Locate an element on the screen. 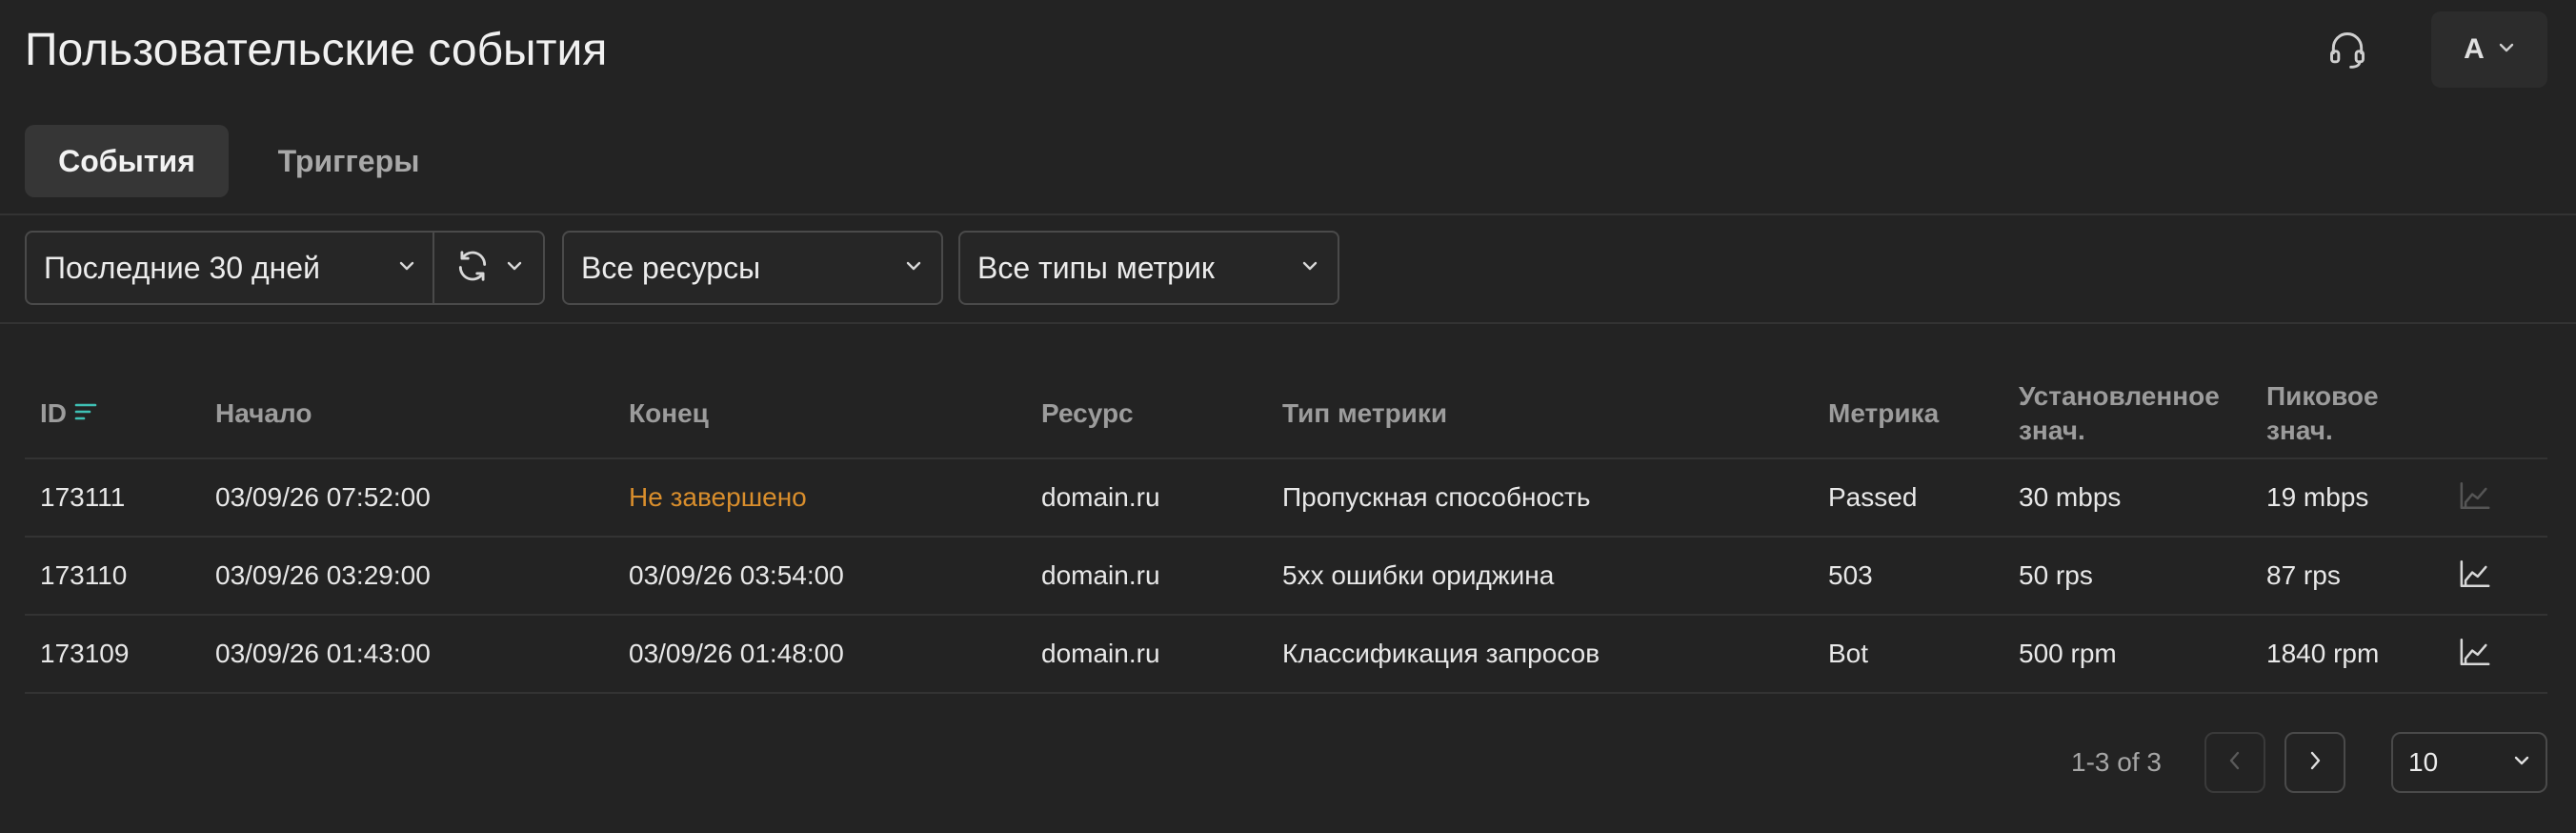  next-page-button is located at coordinates (2314, 762).